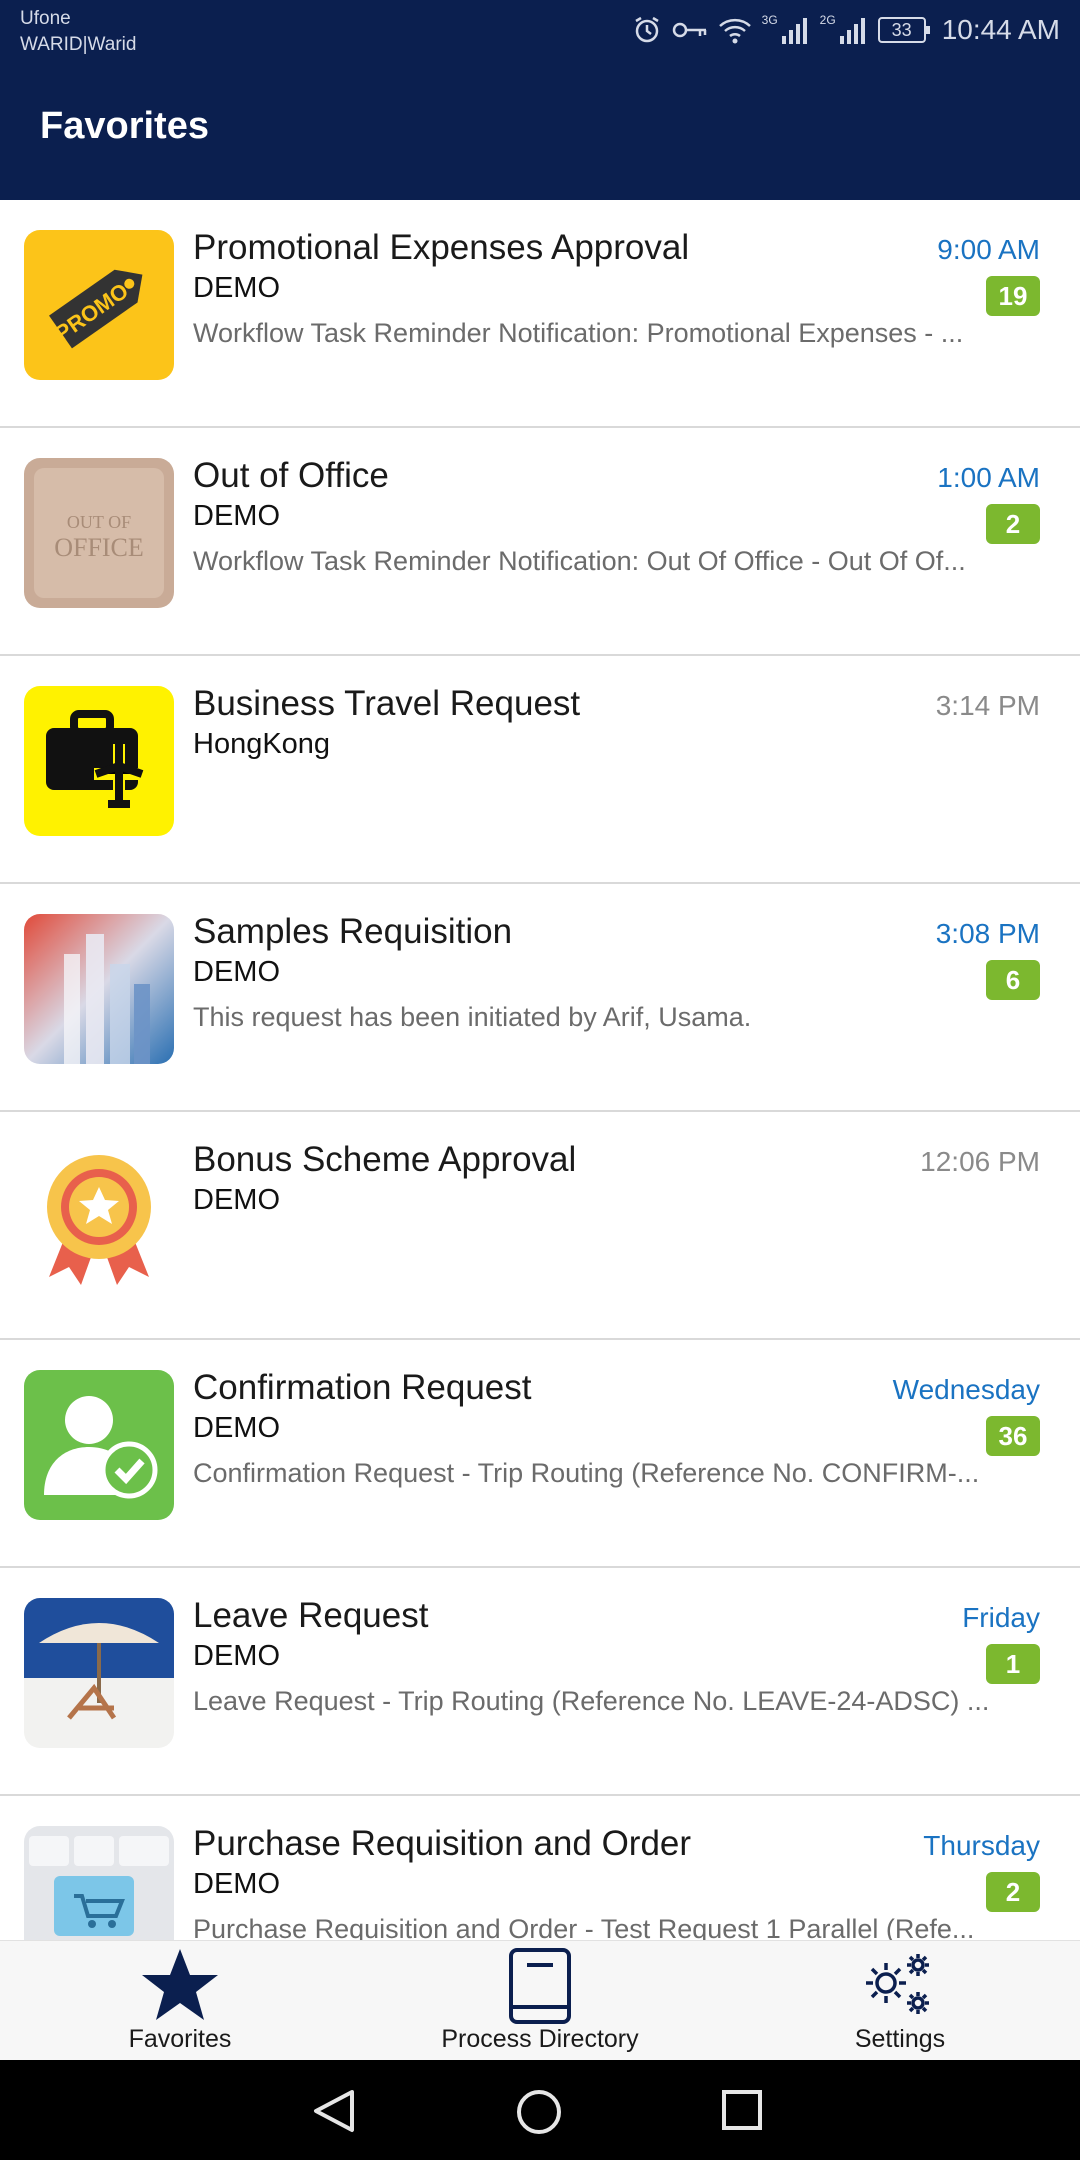 The width and height of the screenshot is (1080, 2160). I want to click on item-subtitle: HongKong, so click(262, 744).